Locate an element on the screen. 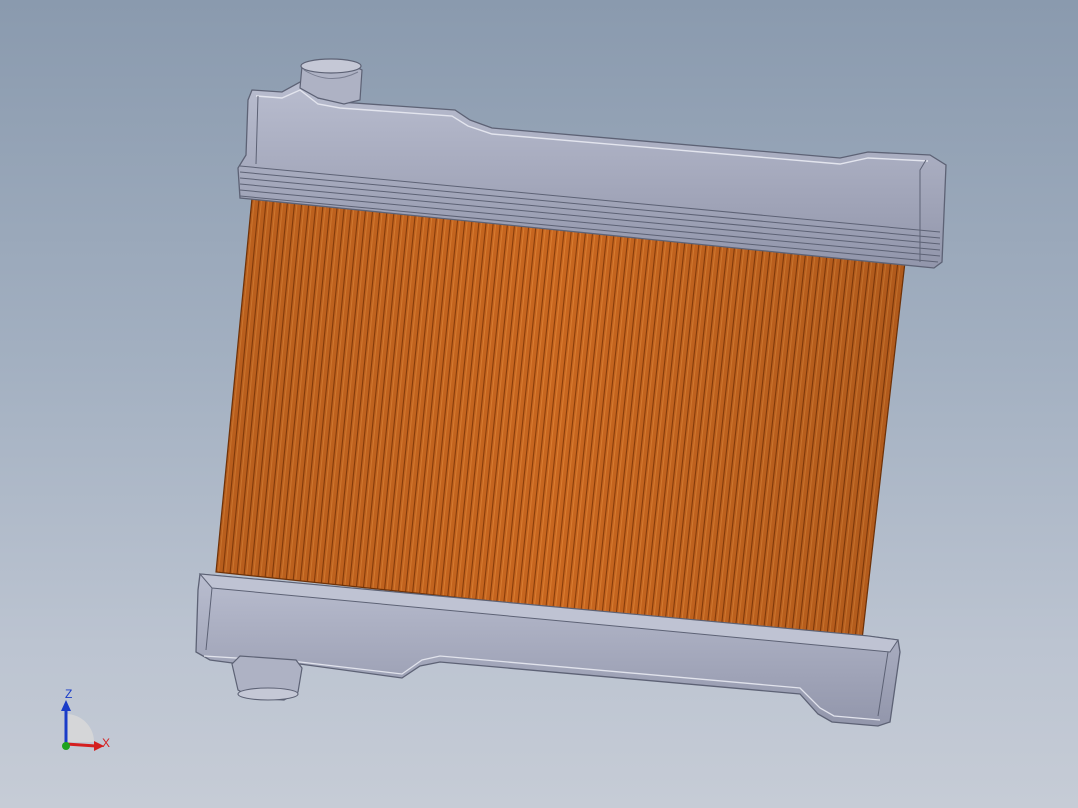 Image resolution: width=1078 pixels, height=808 pixels. y-axis-dot is located at coordinates (66, 746).